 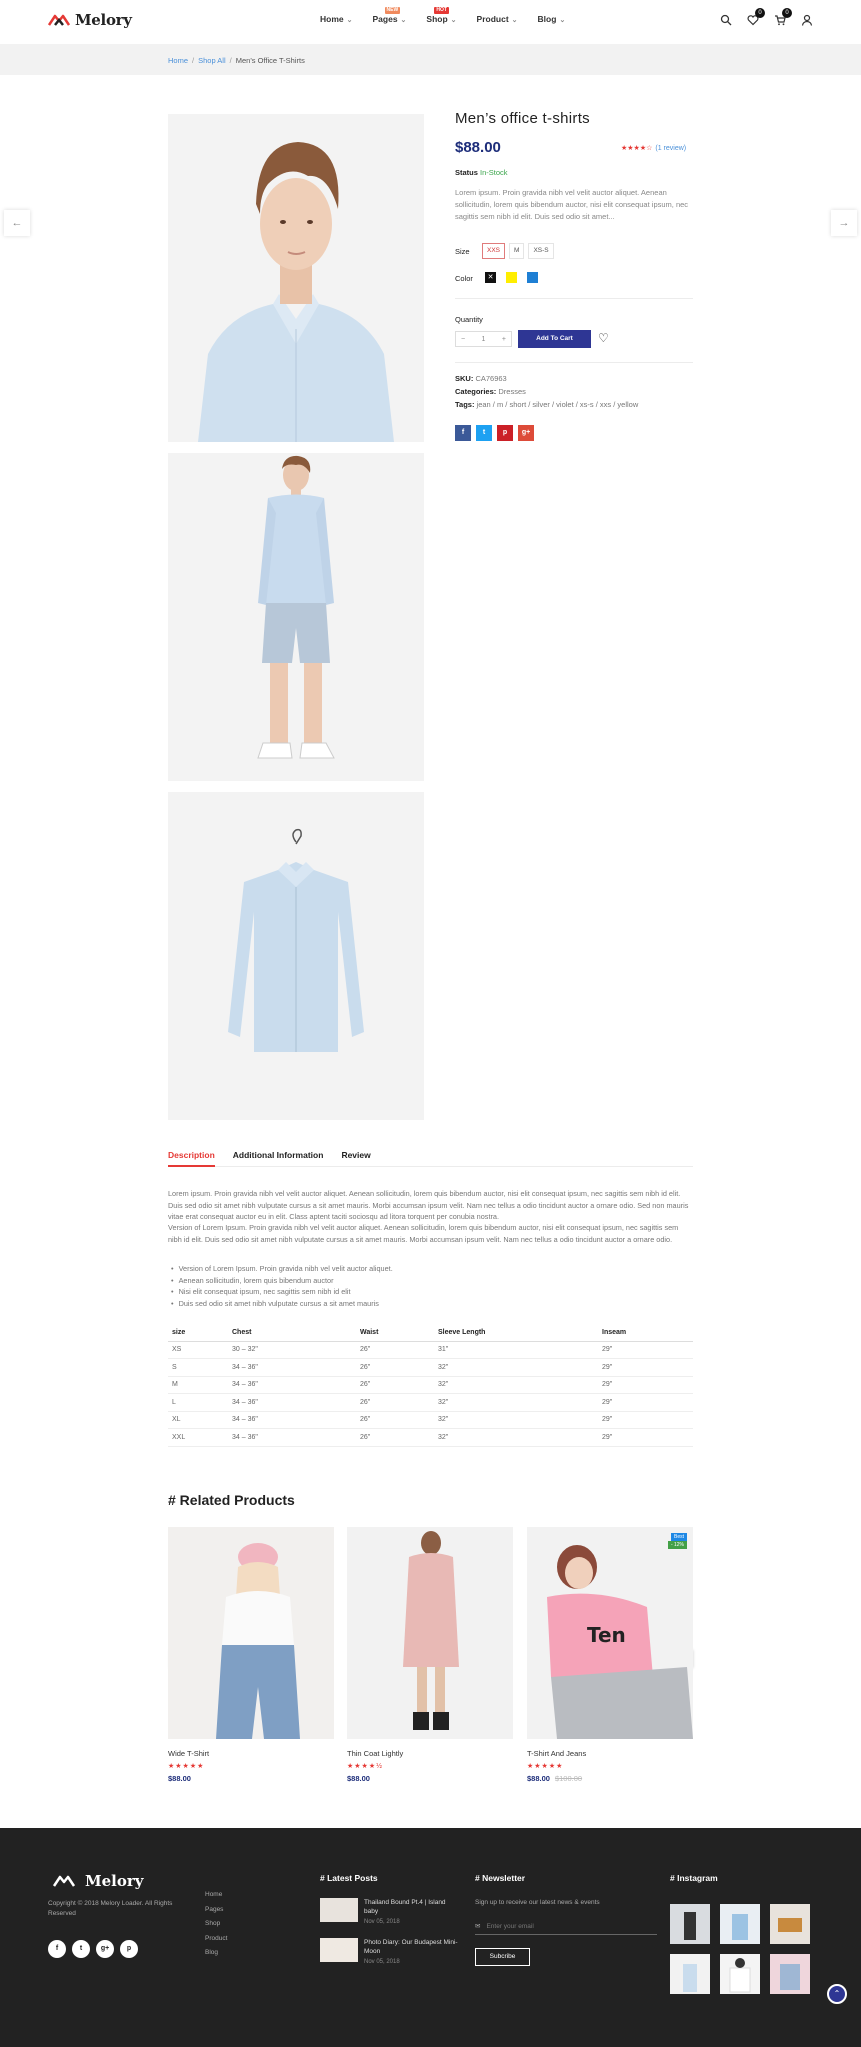 I want to click on instagram-grid, so click(x=740, y=1949).